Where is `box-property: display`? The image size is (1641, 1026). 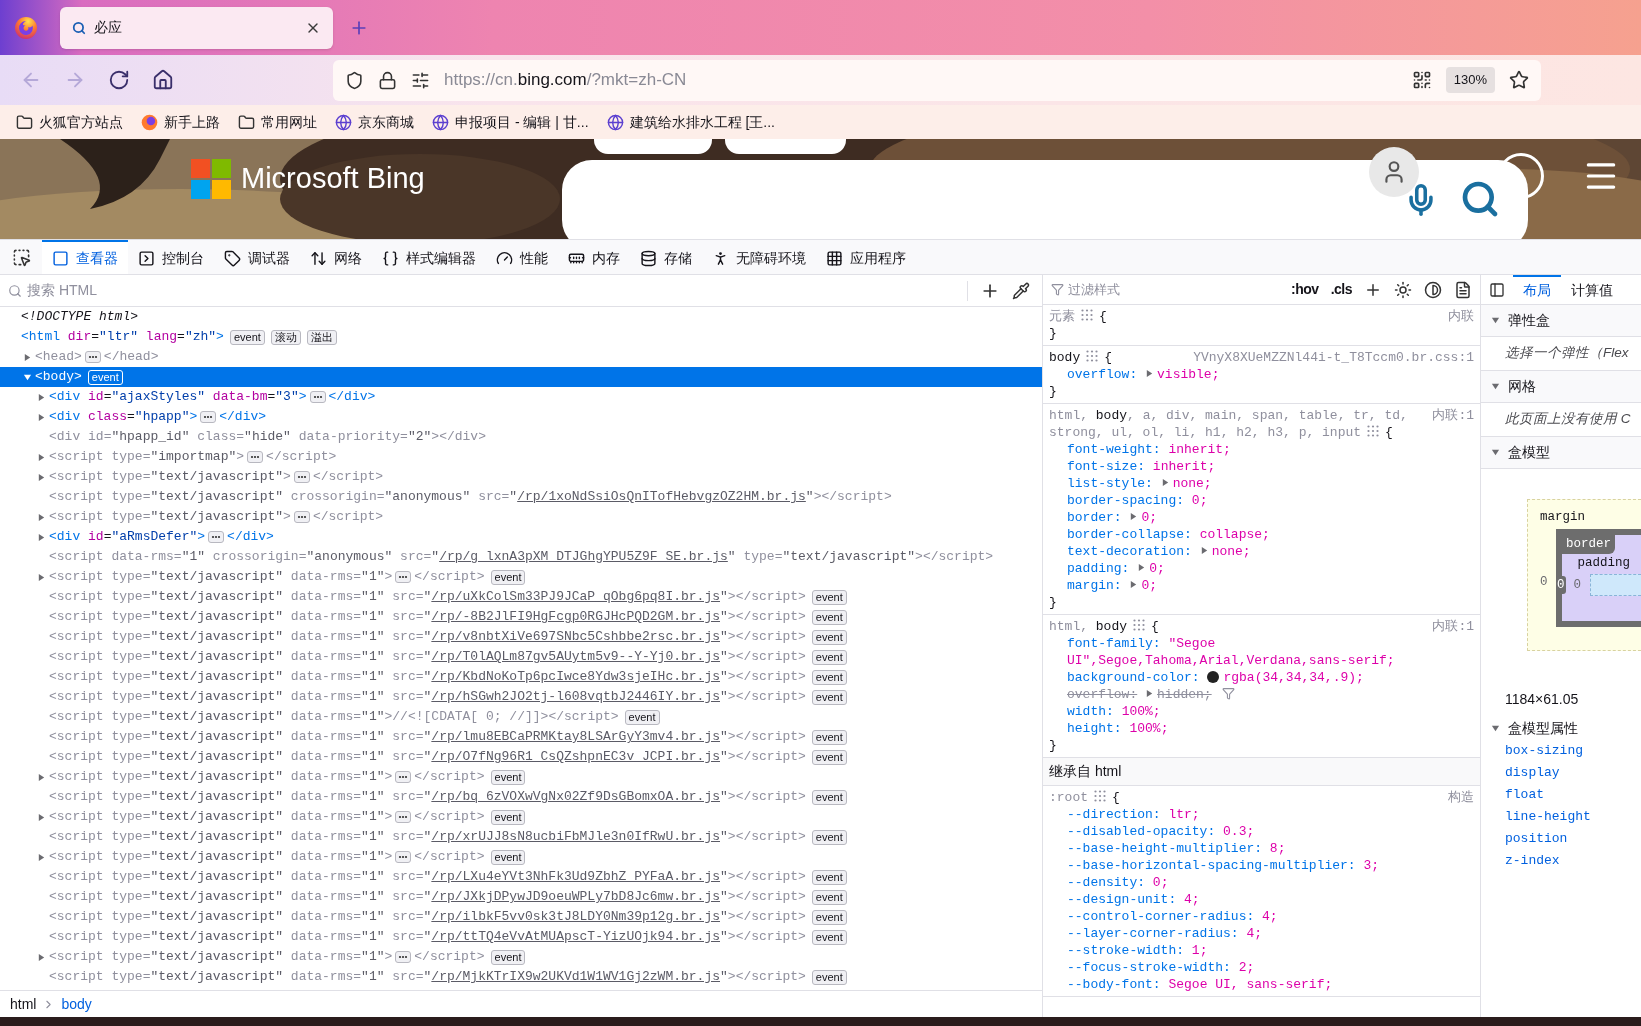 box-property: display is located at coordinates (1561, 773).